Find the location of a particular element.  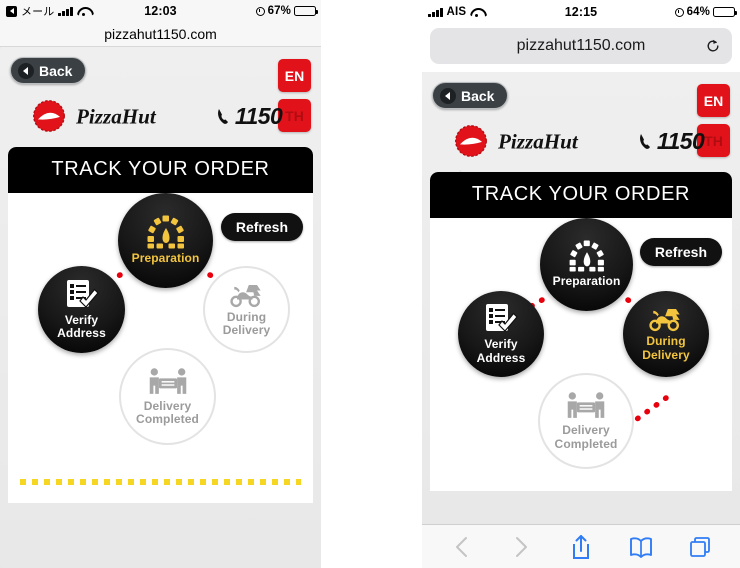

tabs-icon is located at coordinates (700, 547).